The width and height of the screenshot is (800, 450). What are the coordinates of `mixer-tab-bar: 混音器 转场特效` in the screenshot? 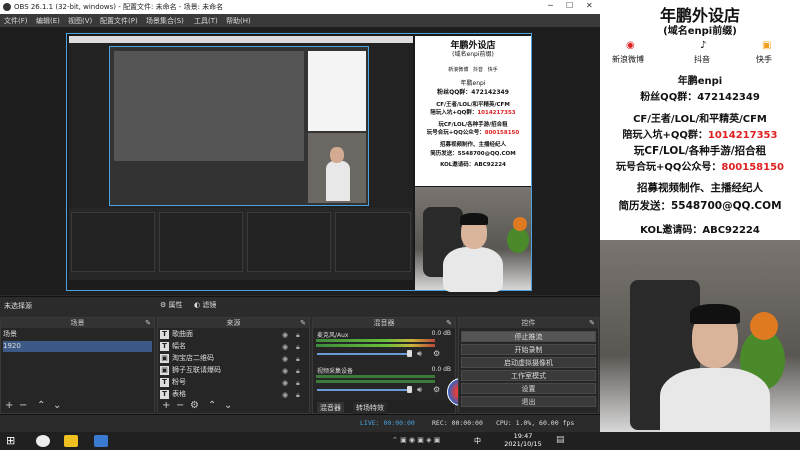 It's located at (384, 407).